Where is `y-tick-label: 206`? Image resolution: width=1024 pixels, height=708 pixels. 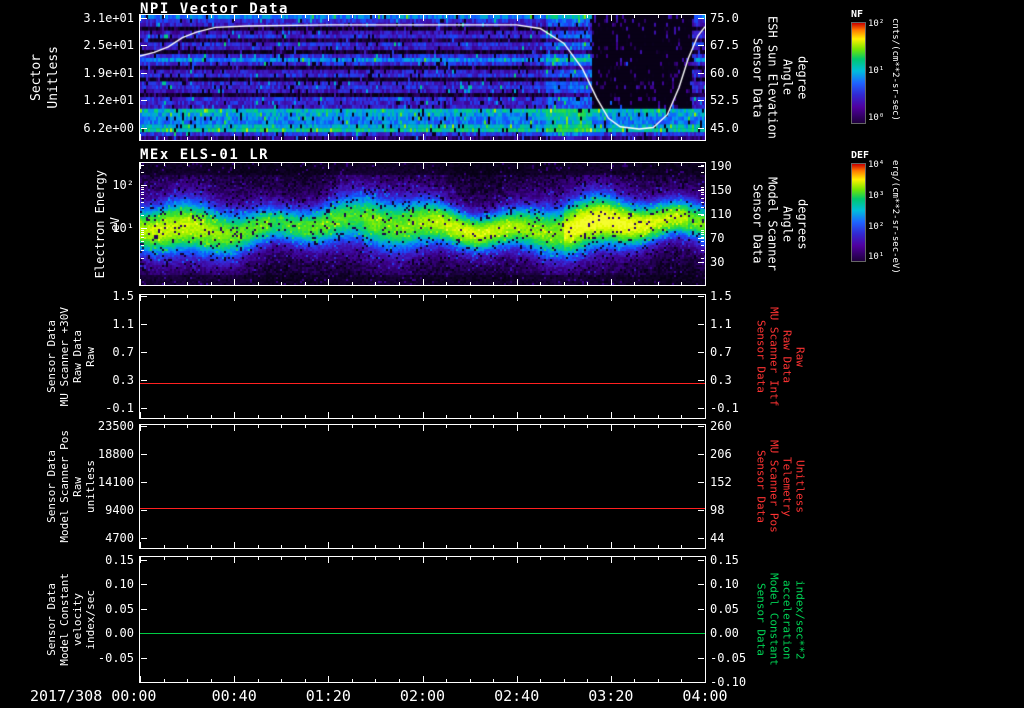 y-tick-label: 206 is located at coordinates (721, 454).